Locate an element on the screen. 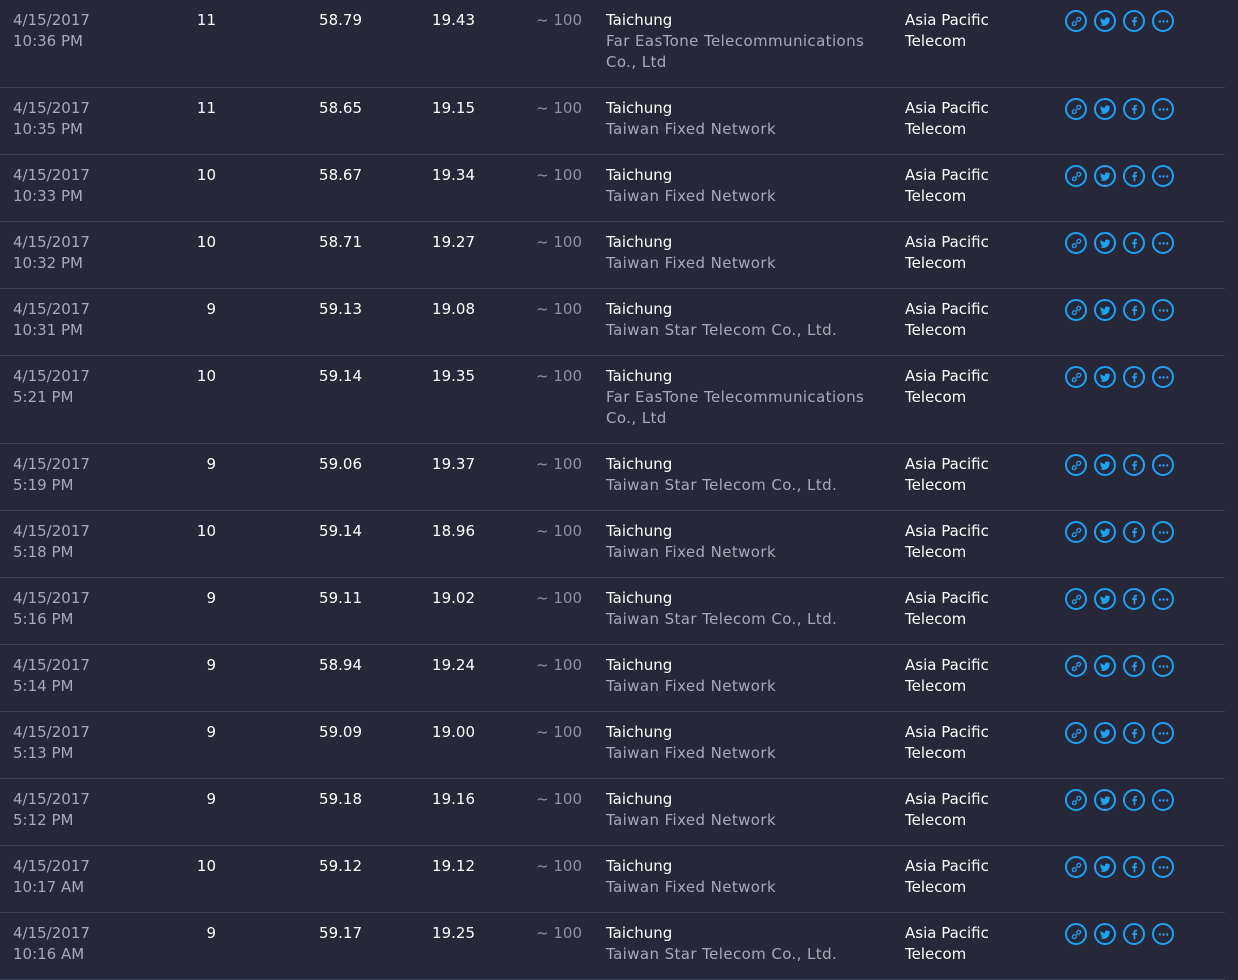  server-location: Taichung Taiwan Star Telecom Co., Ltd. is located at coordinates (746, 944).